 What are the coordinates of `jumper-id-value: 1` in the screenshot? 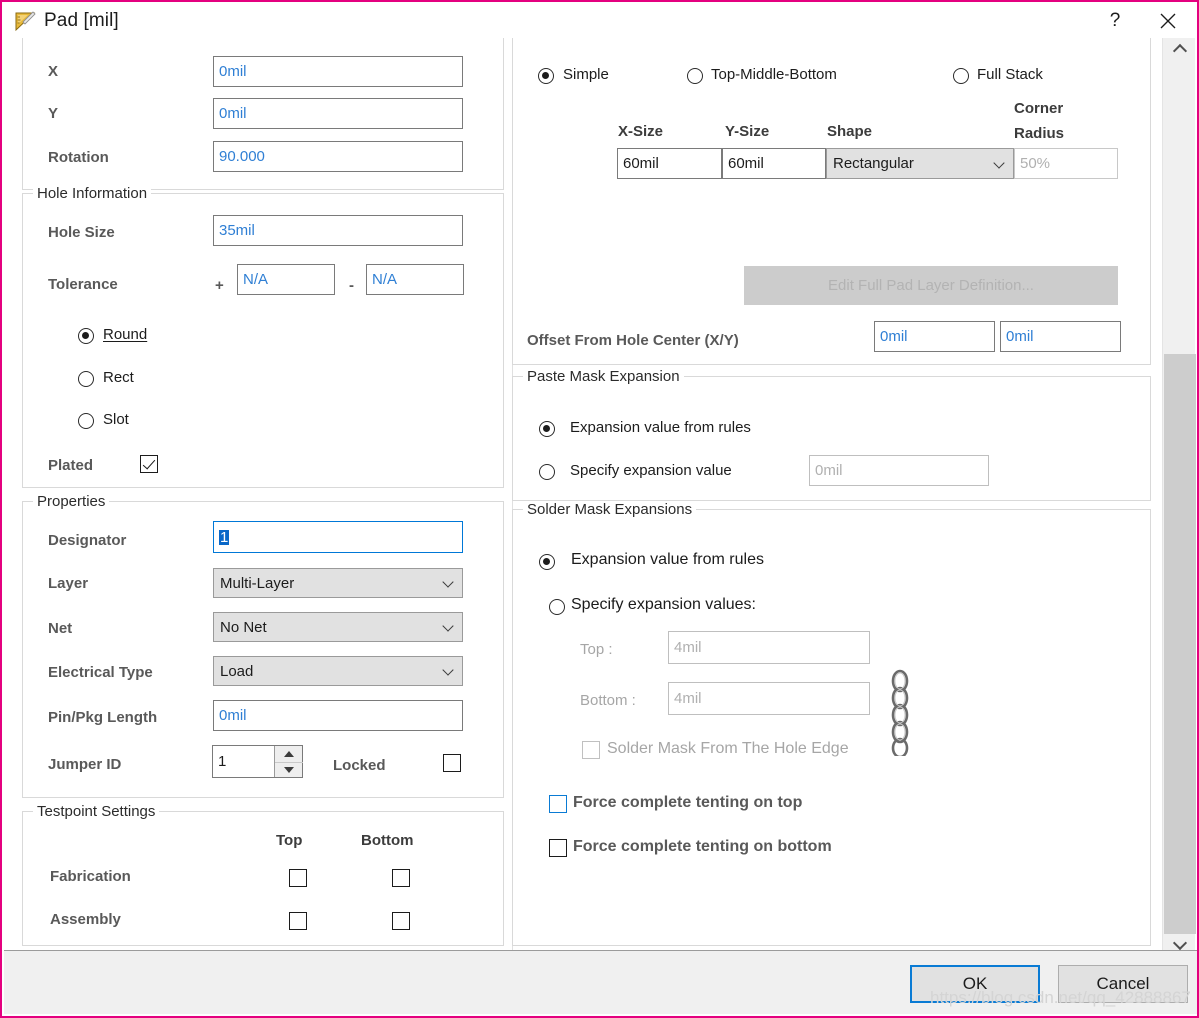 It's located at (222, 761).